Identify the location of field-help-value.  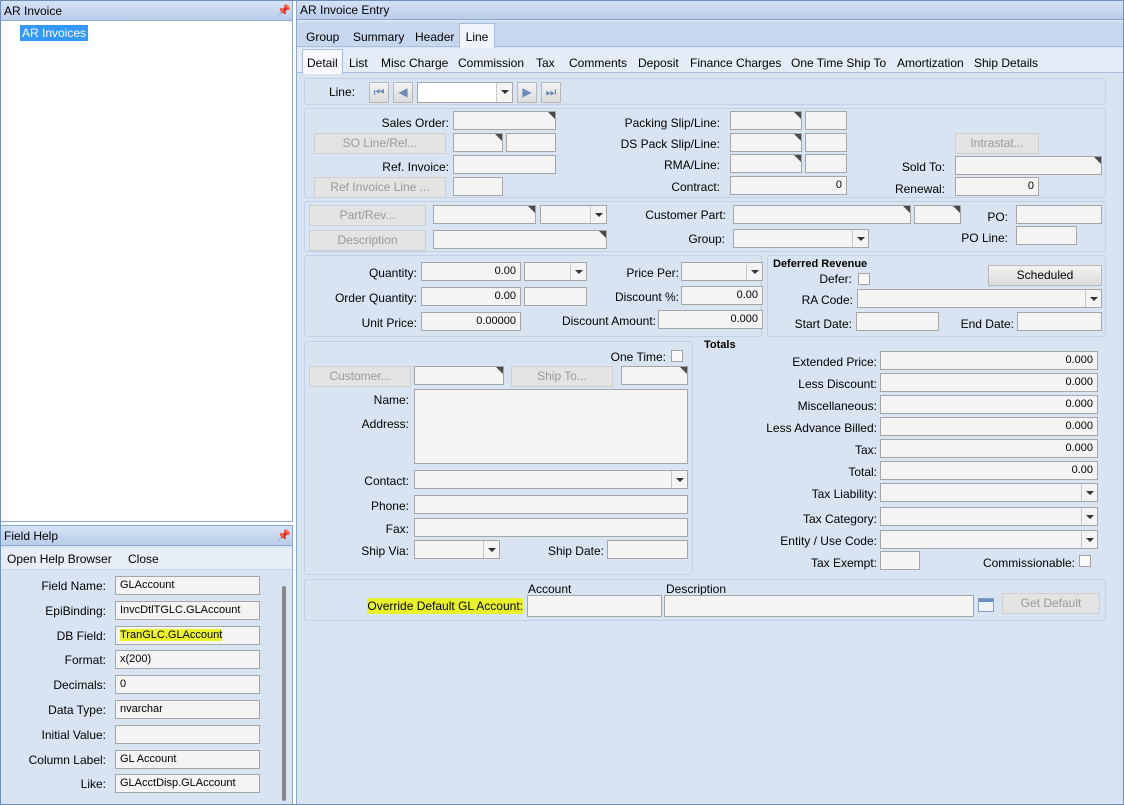
(187, 734).